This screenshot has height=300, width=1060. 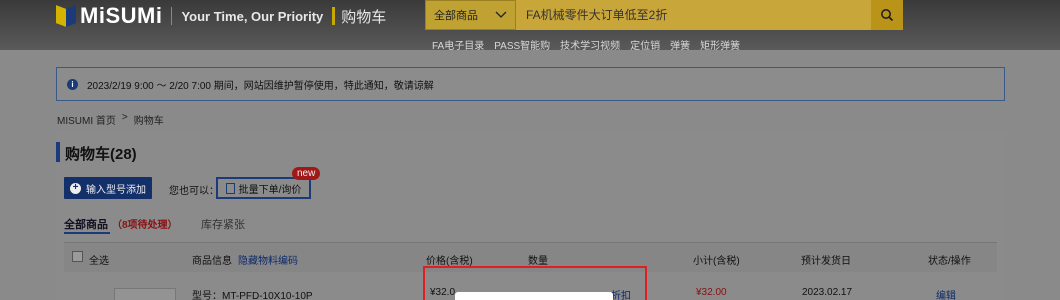 I want to click on row-subtotal: ¥32.00, so click(x=711, y=292).